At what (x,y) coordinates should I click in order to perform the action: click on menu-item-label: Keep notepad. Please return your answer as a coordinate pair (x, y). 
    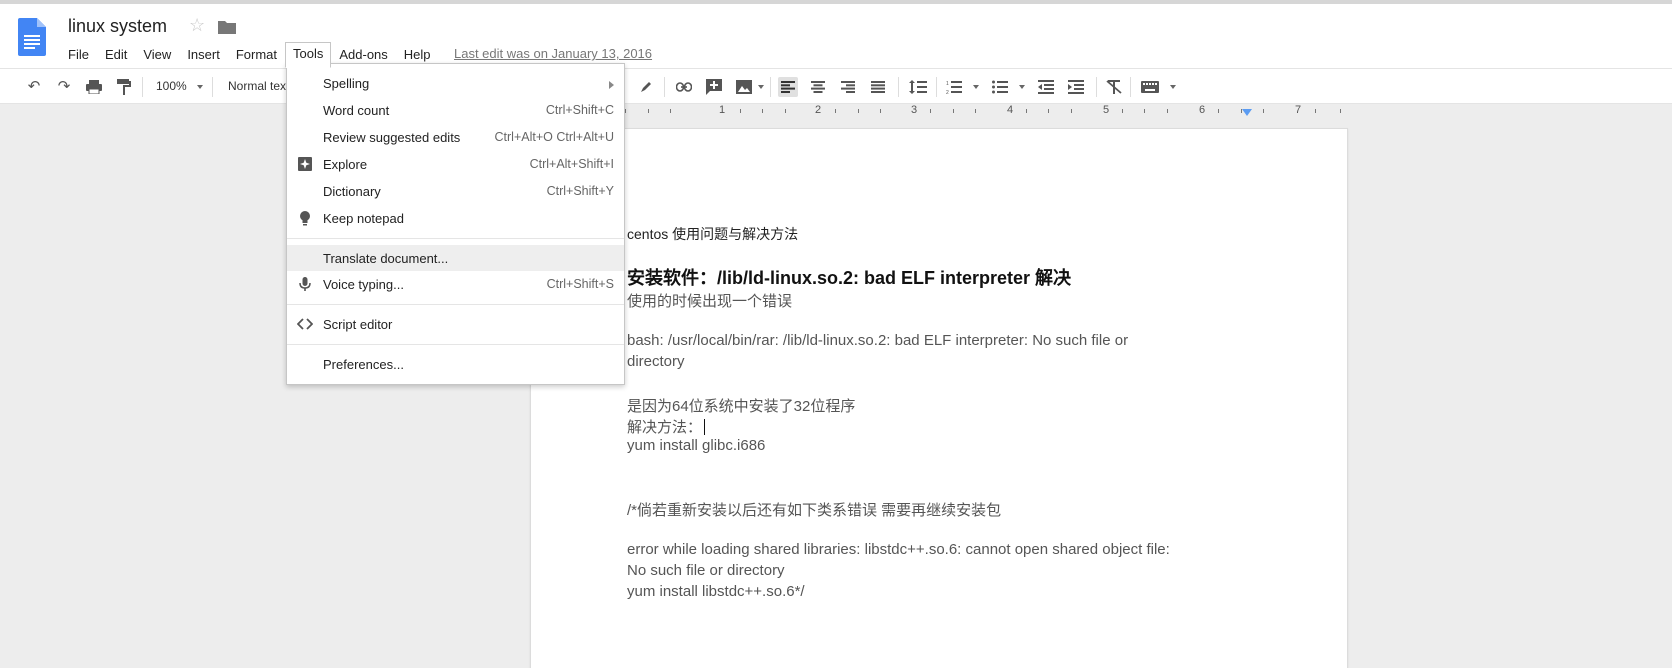
    Looking at the image, I should click on (363, 218).